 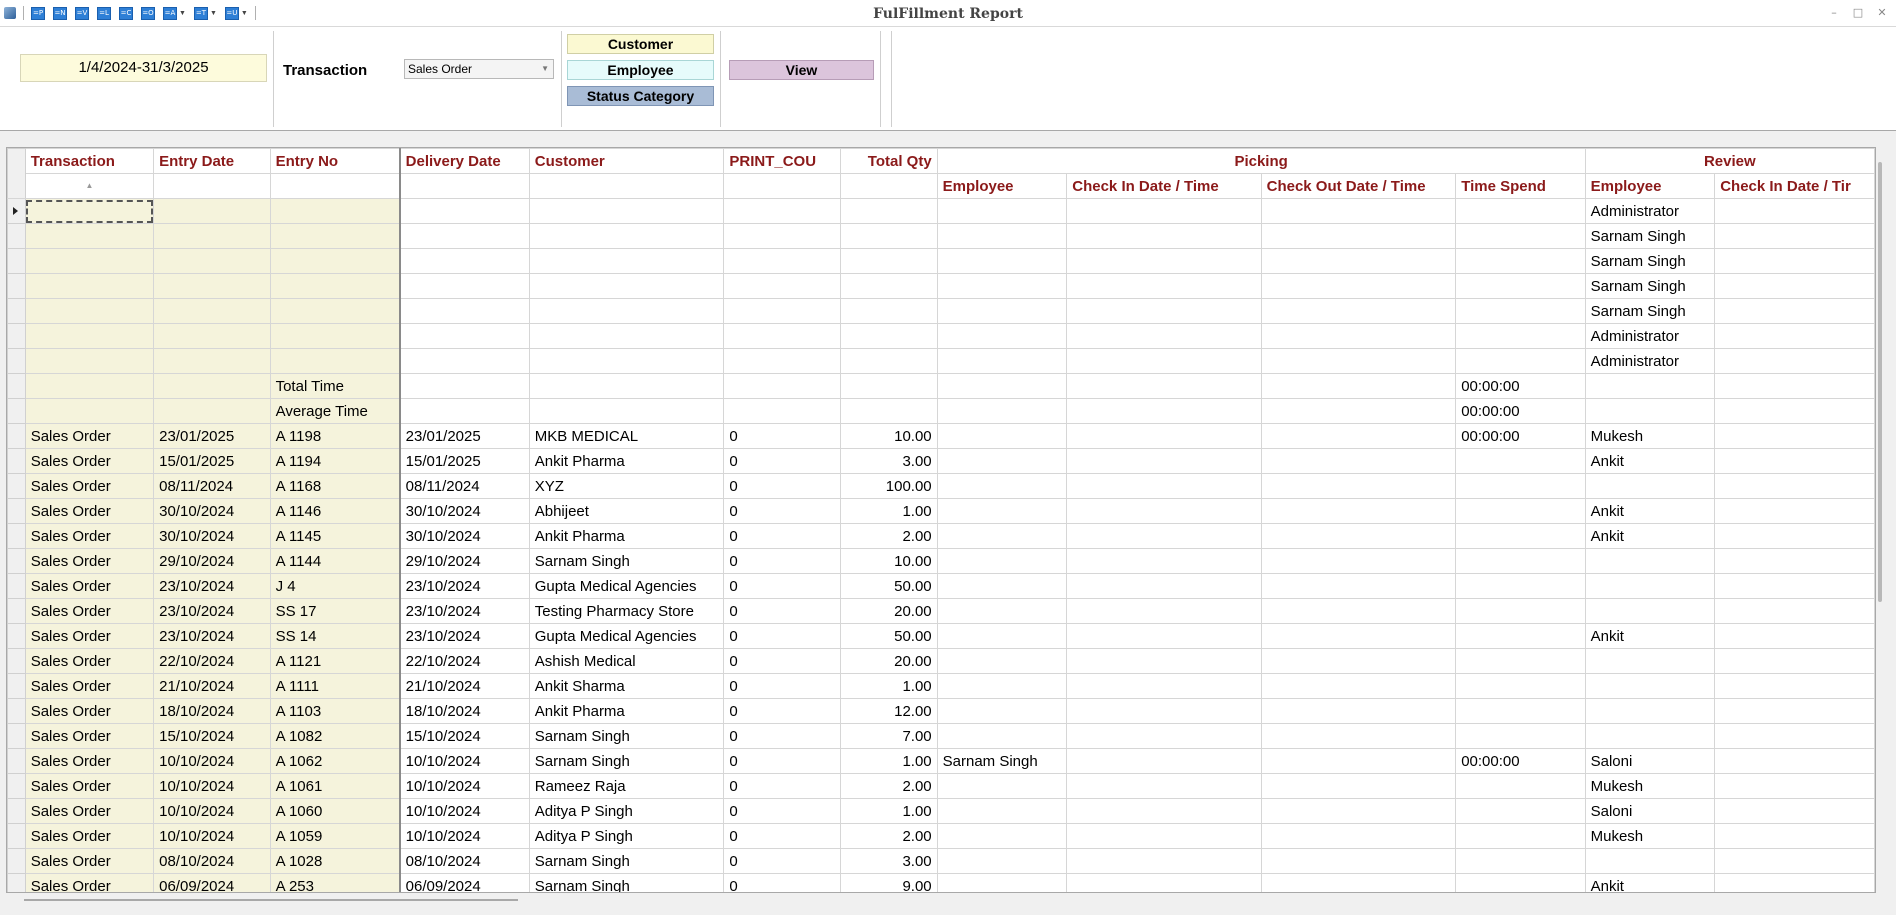 I want to click on cell-delivery-date, so click(x=464, y=411).